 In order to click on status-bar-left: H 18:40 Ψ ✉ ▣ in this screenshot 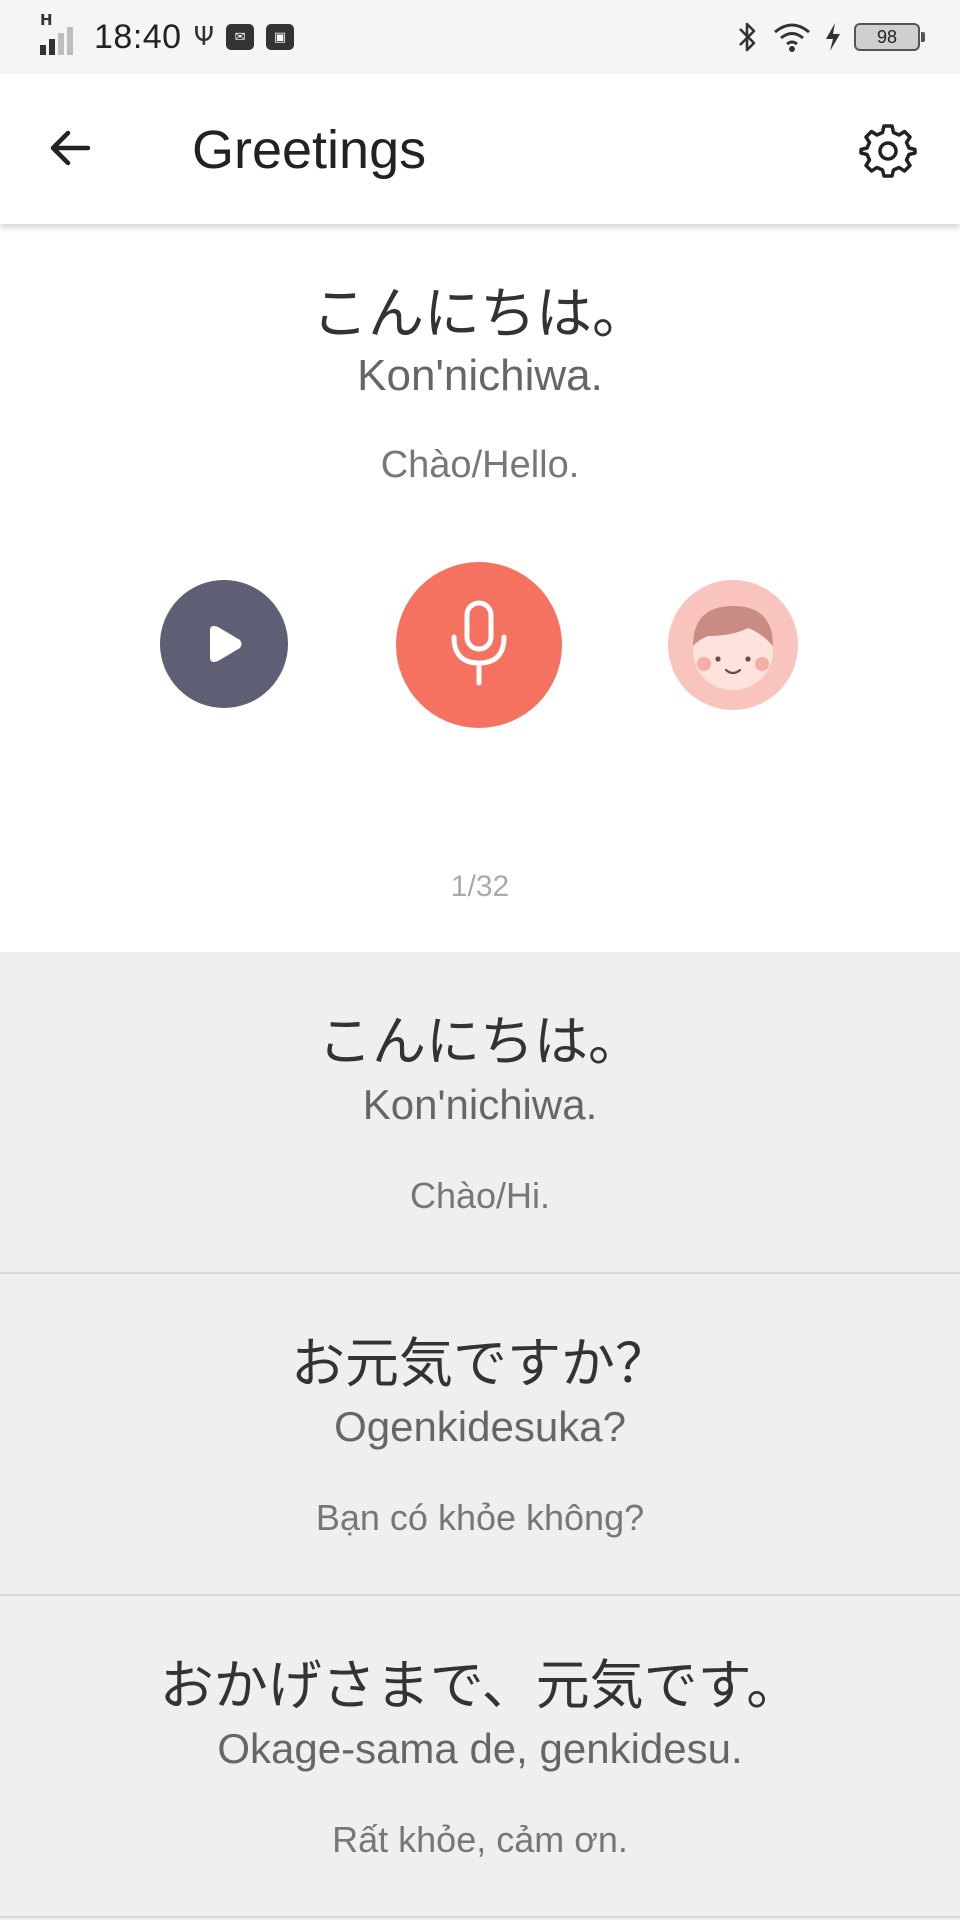, I will do `click(167, 35)`.